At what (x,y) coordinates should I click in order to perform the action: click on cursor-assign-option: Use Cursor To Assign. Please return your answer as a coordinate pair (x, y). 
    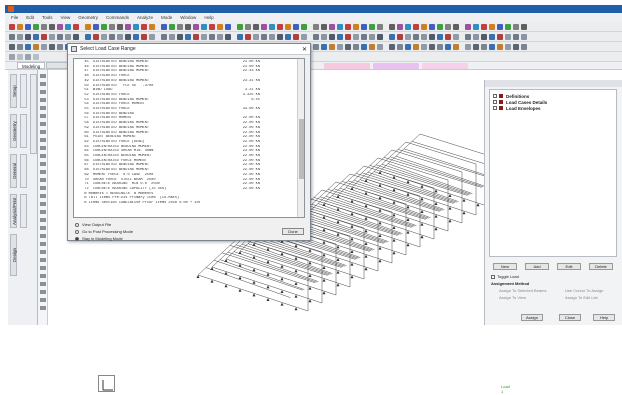
    Looking at the image, I should click on (584, 290).